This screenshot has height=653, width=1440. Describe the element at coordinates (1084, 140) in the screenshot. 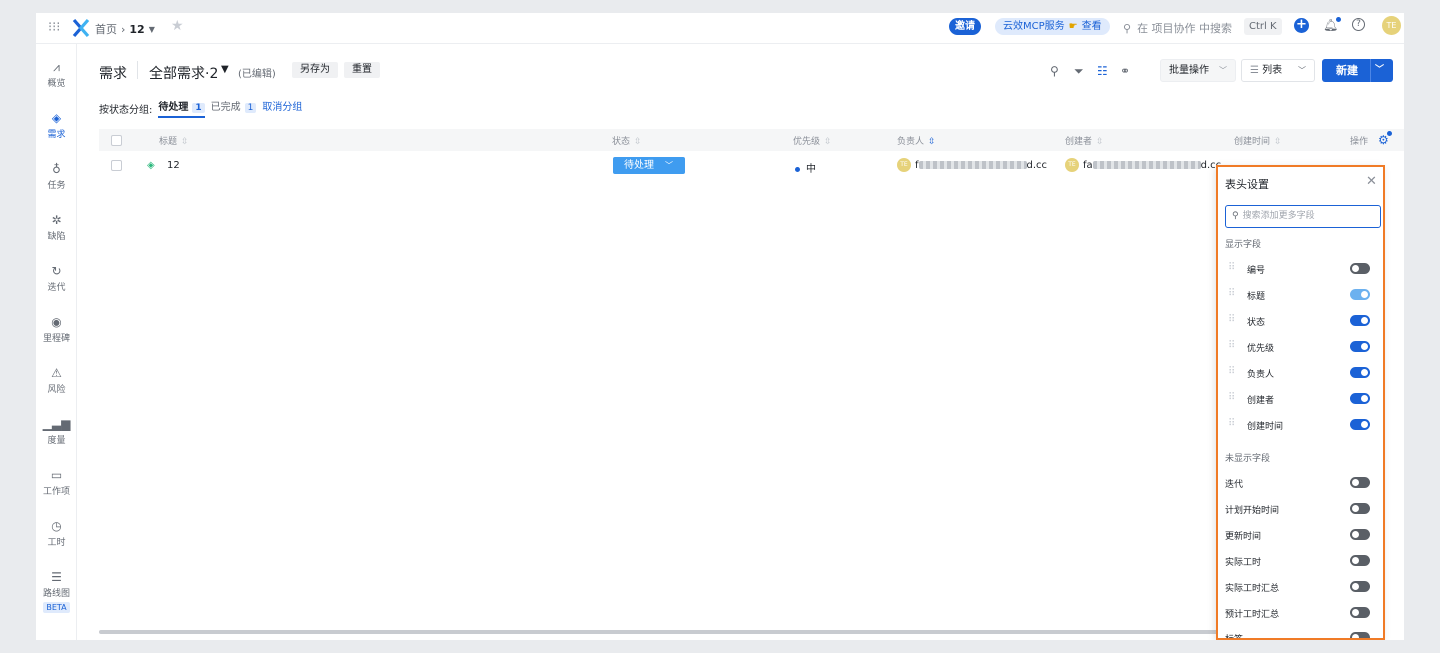

I see `column-header-creator: 创建者 ⇳` at that location.